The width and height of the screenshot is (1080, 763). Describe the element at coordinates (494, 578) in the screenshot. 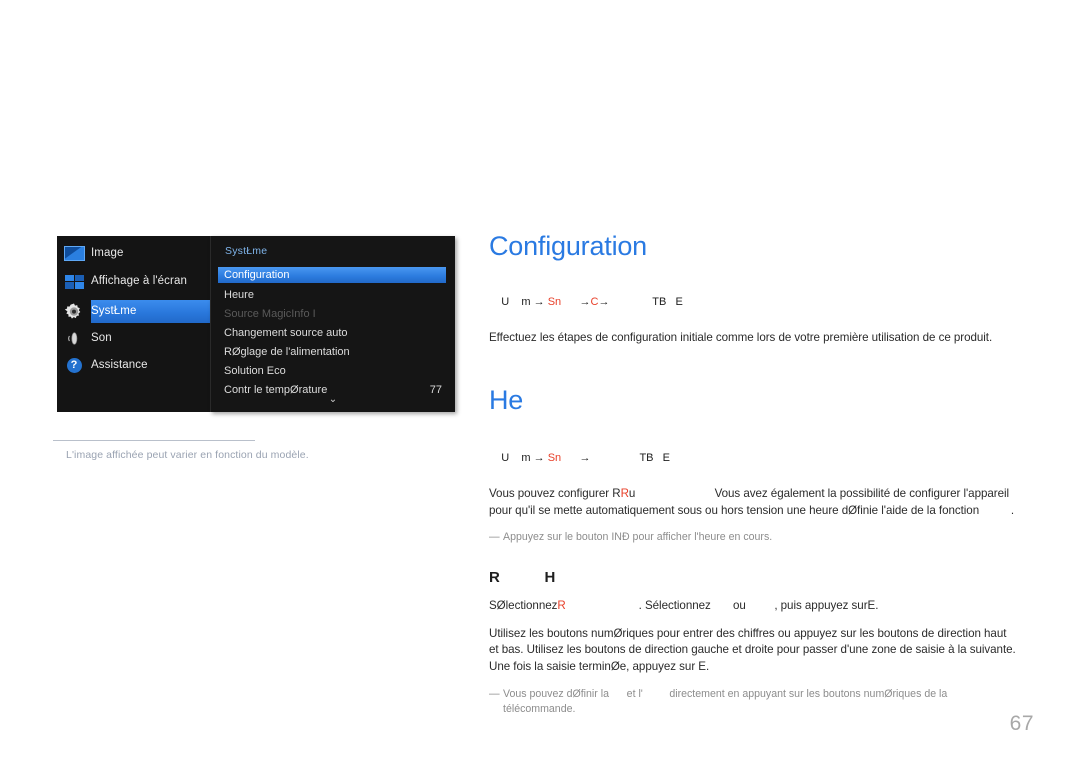

I see `subsection-title-part1: R` at that location.